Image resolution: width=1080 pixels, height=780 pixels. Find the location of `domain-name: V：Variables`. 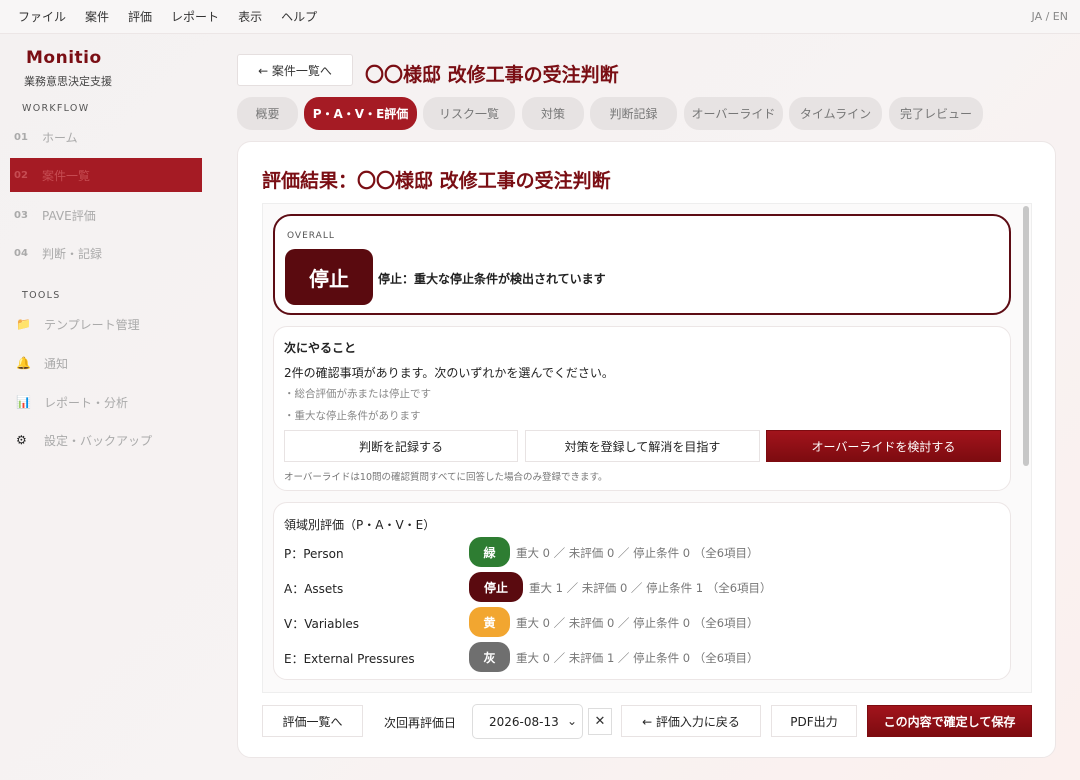

domain-name: V：Variables is located at coordinates (322, 624).